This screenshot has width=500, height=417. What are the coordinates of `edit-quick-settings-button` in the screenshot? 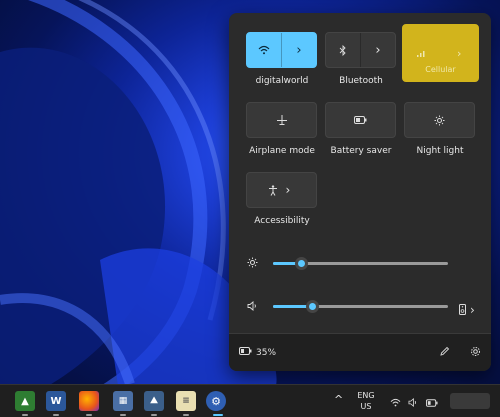 It's located at (444, 353).